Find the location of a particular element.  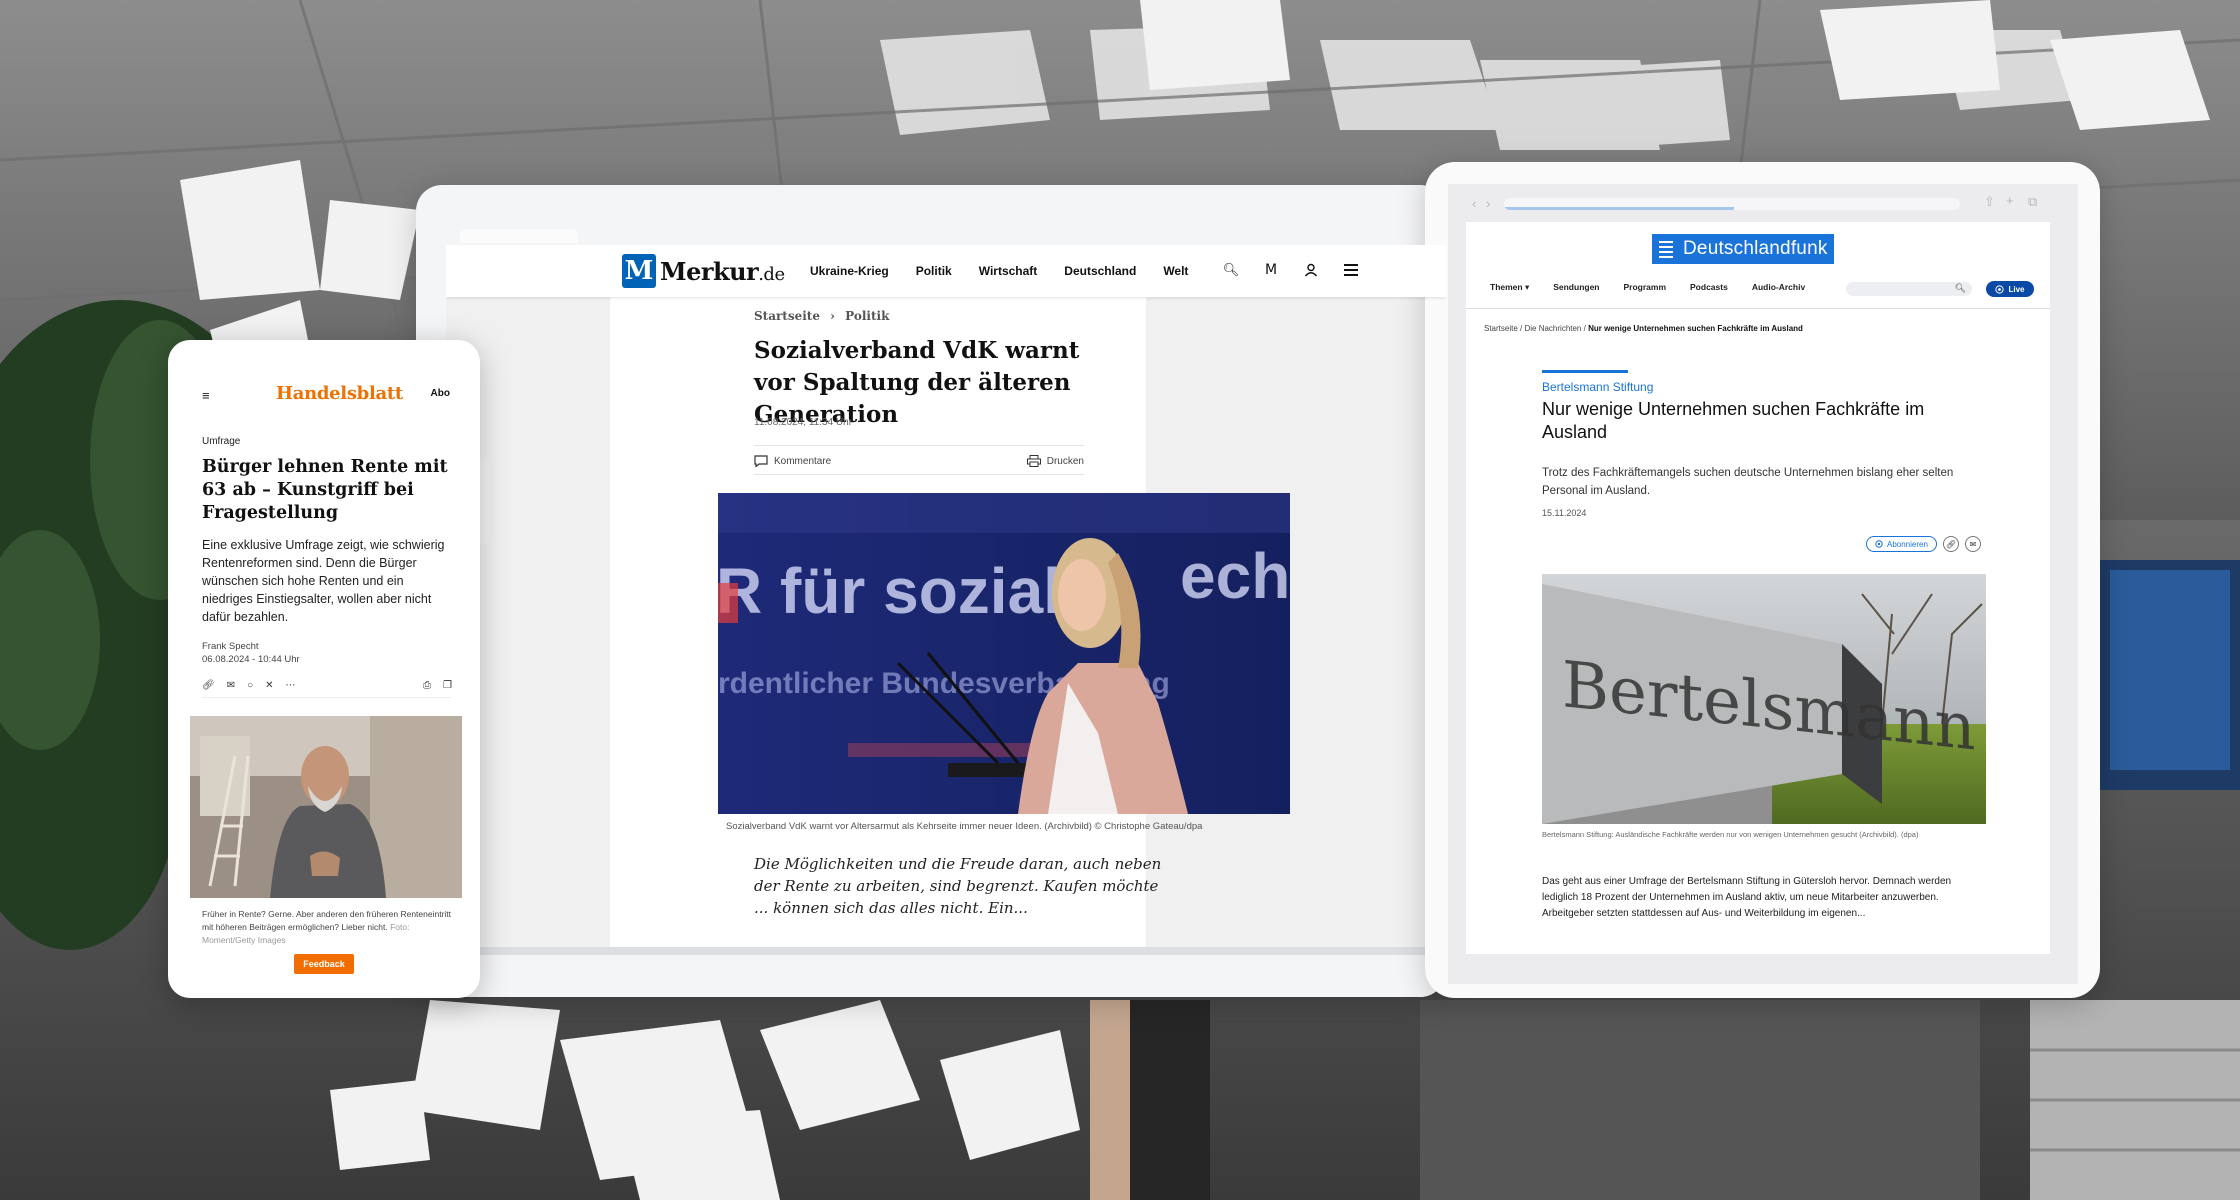

feedback-button: Feedback is located at coordinates (324, 964).